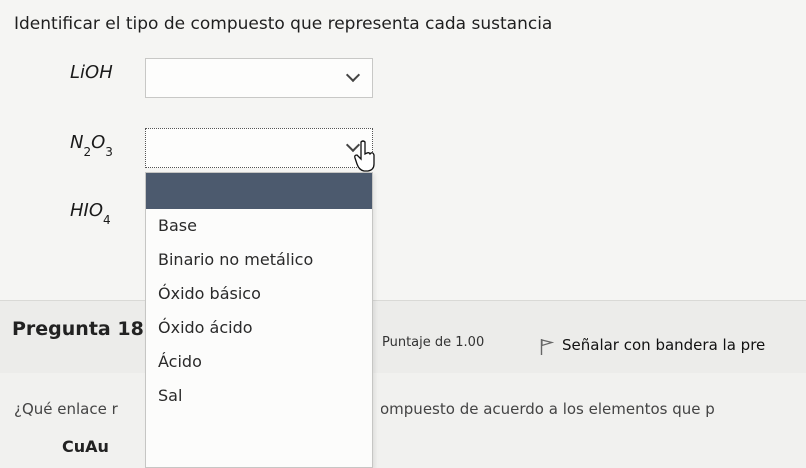 Image resolution: width=806 pixels, height=468 pixels. I want to click on formula-hio4-base: HIO, so click(87, 210).